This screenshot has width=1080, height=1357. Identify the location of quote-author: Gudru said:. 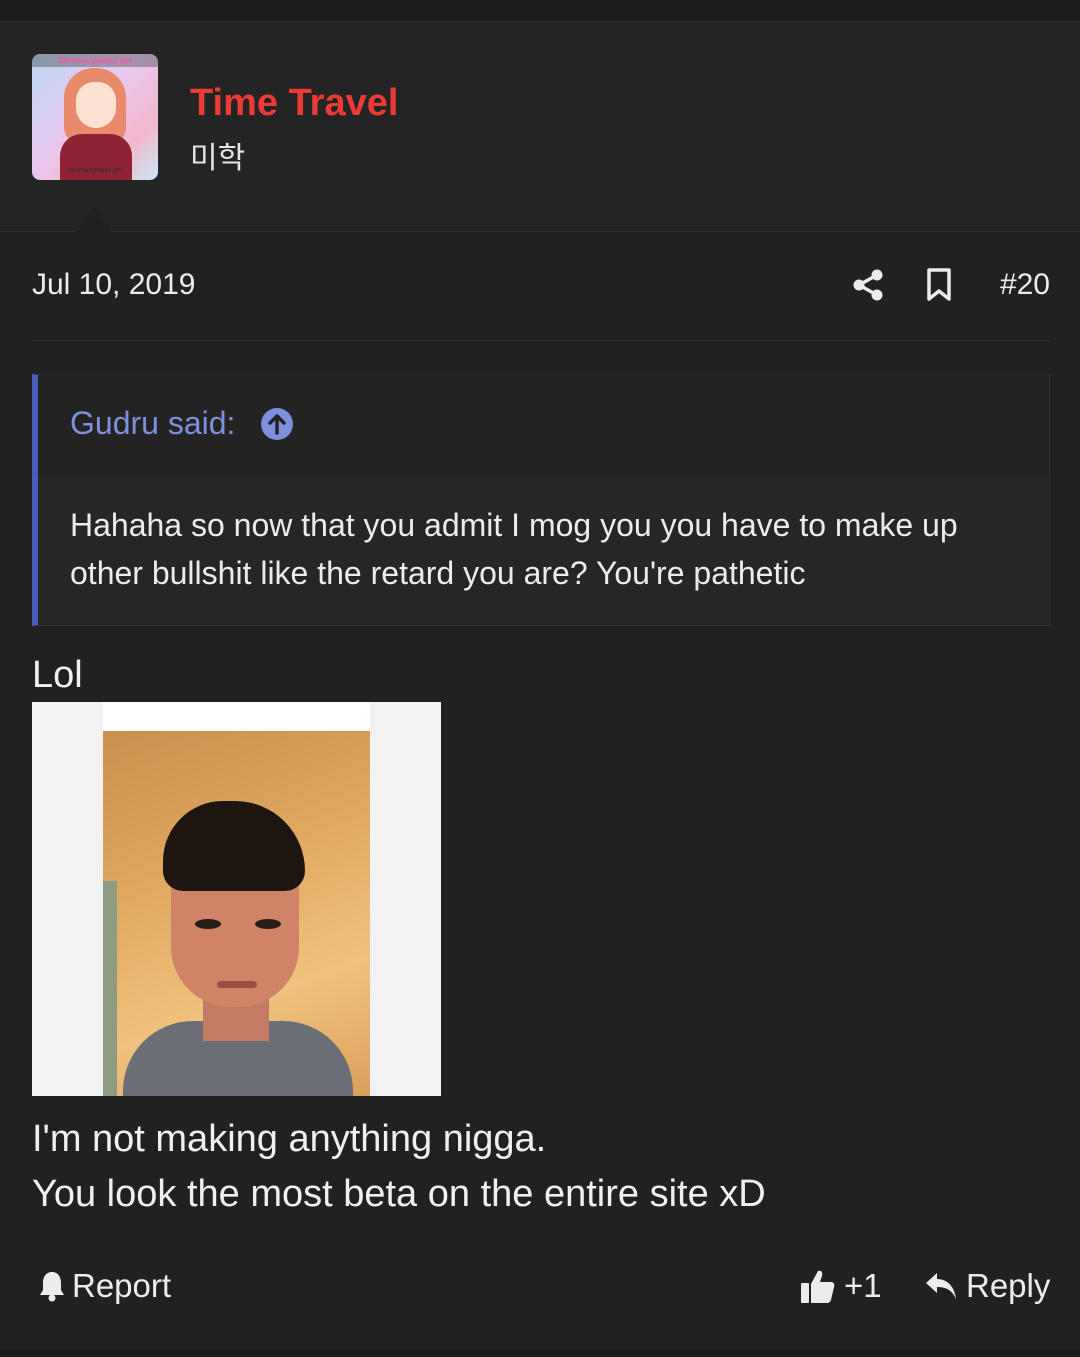
(152, 423).